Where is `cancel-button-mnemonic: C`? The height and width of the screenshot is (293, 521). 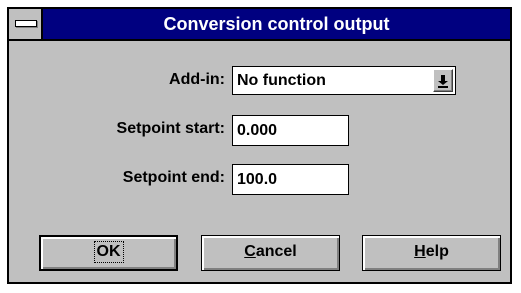 cancel-button-mnemonic: C is located at coordinates (250, 251).